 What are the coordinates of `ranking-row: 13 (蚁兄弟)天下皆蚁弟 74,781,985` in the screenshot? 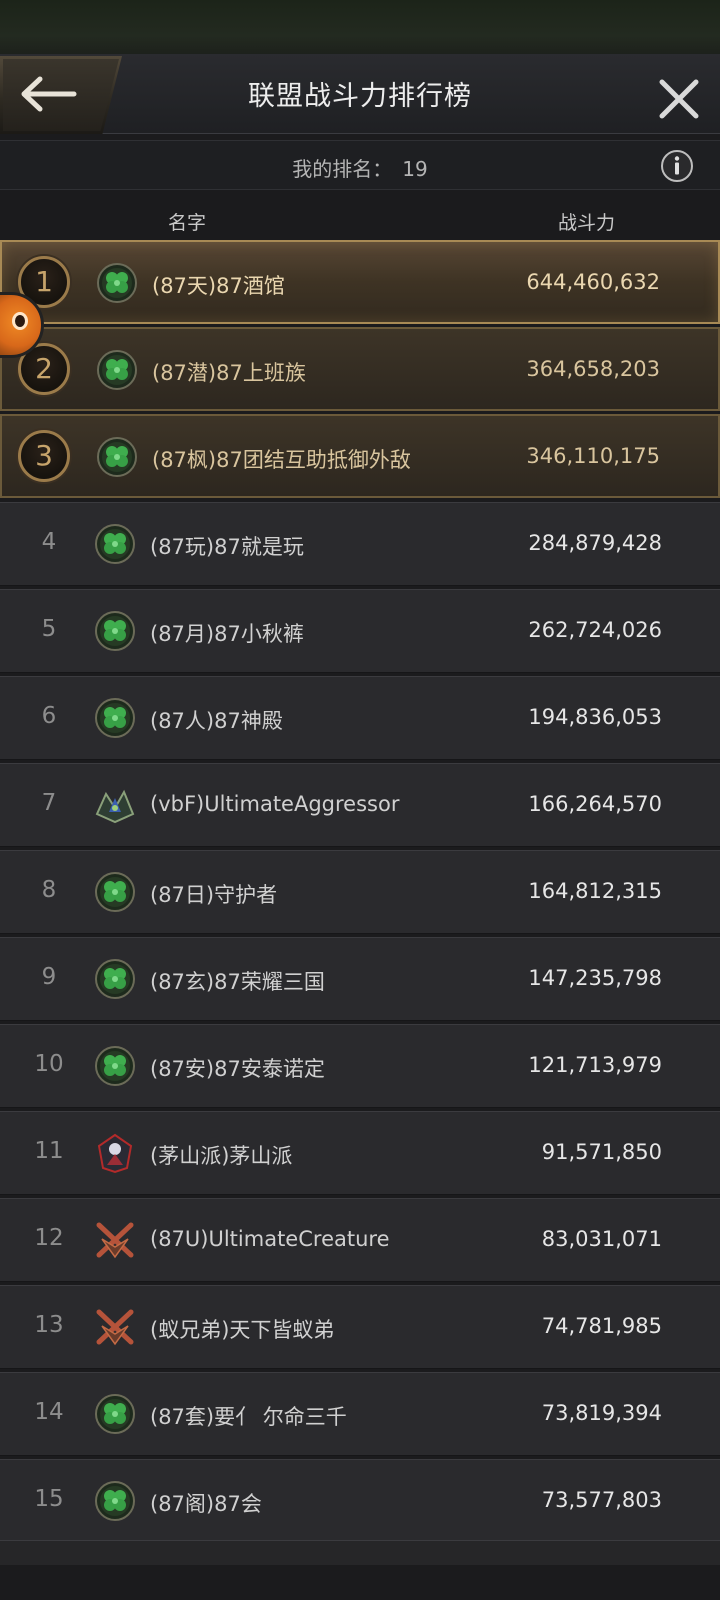 It's located at (360, 1327).